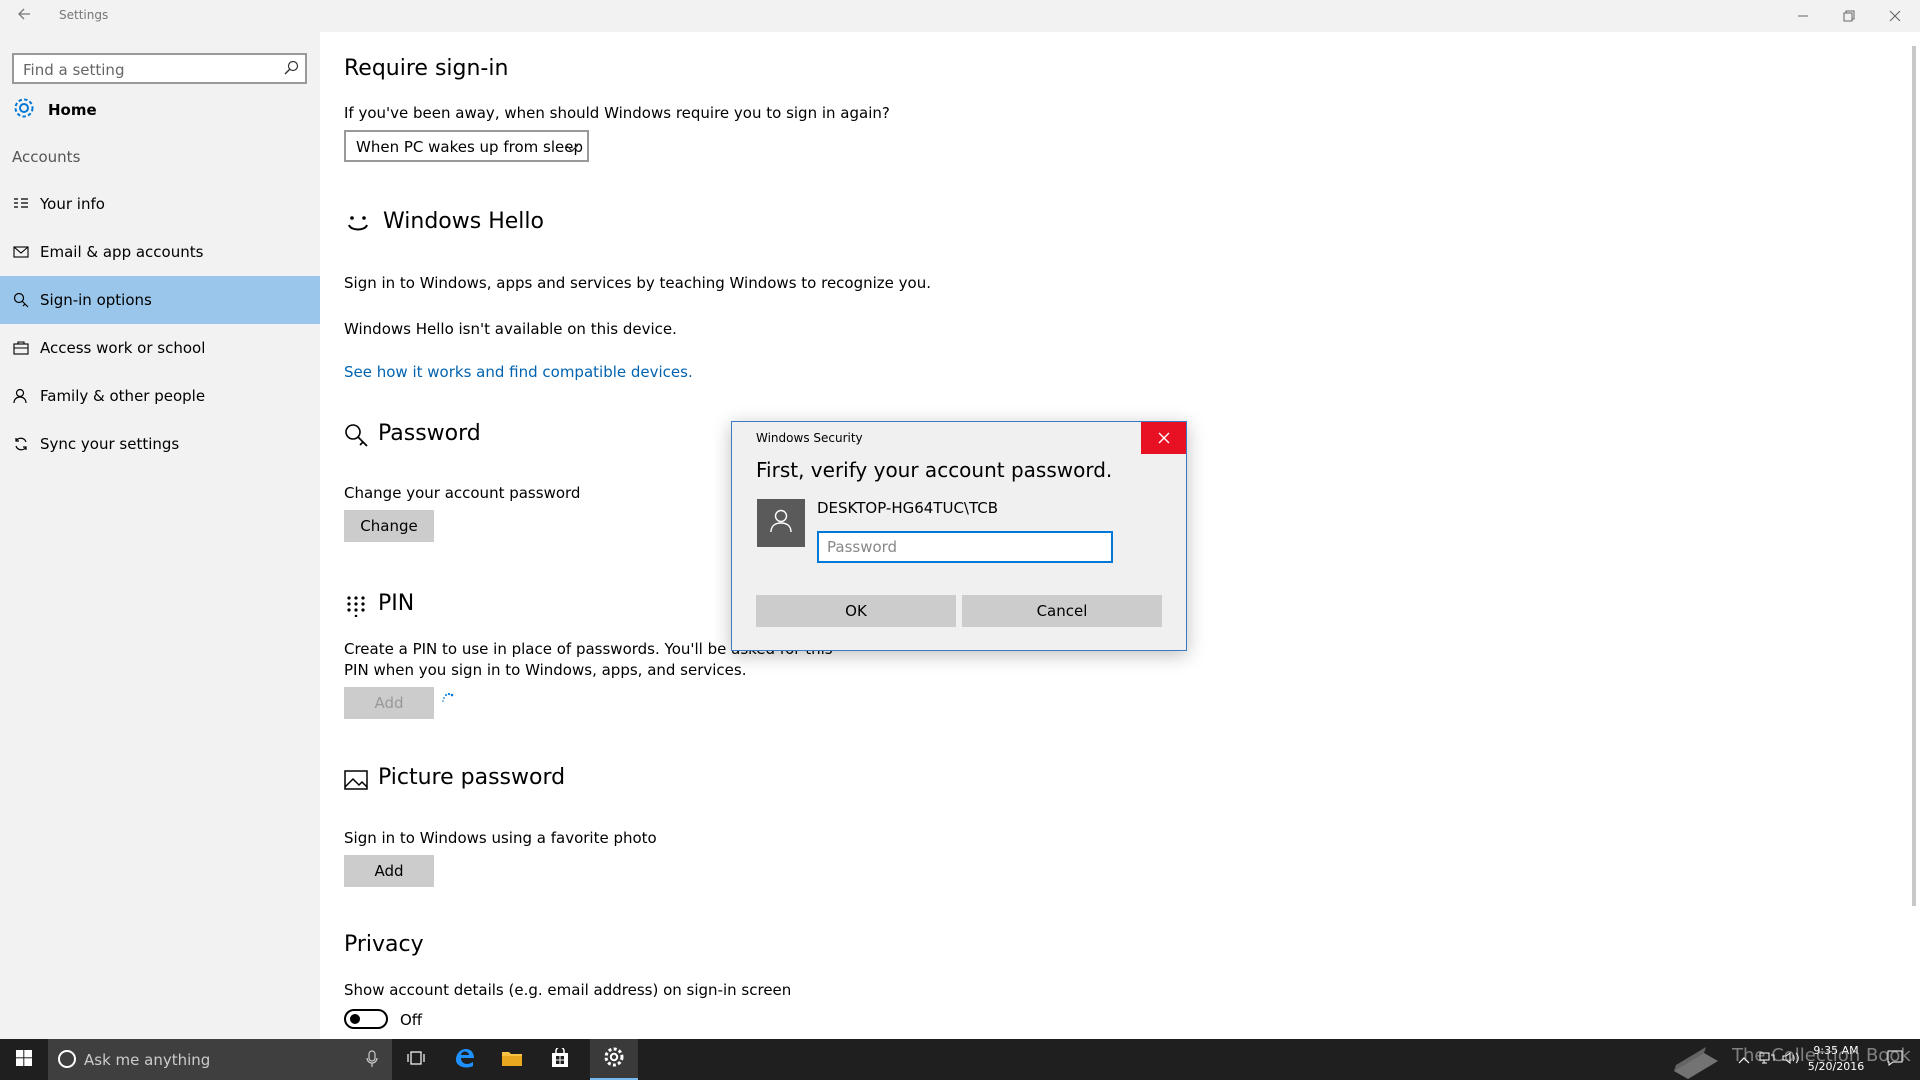  What do you see at coordinates (389, 871) in the screenshot?
I see `add-picture-password-button: Add` at bounding box center [389, 871].